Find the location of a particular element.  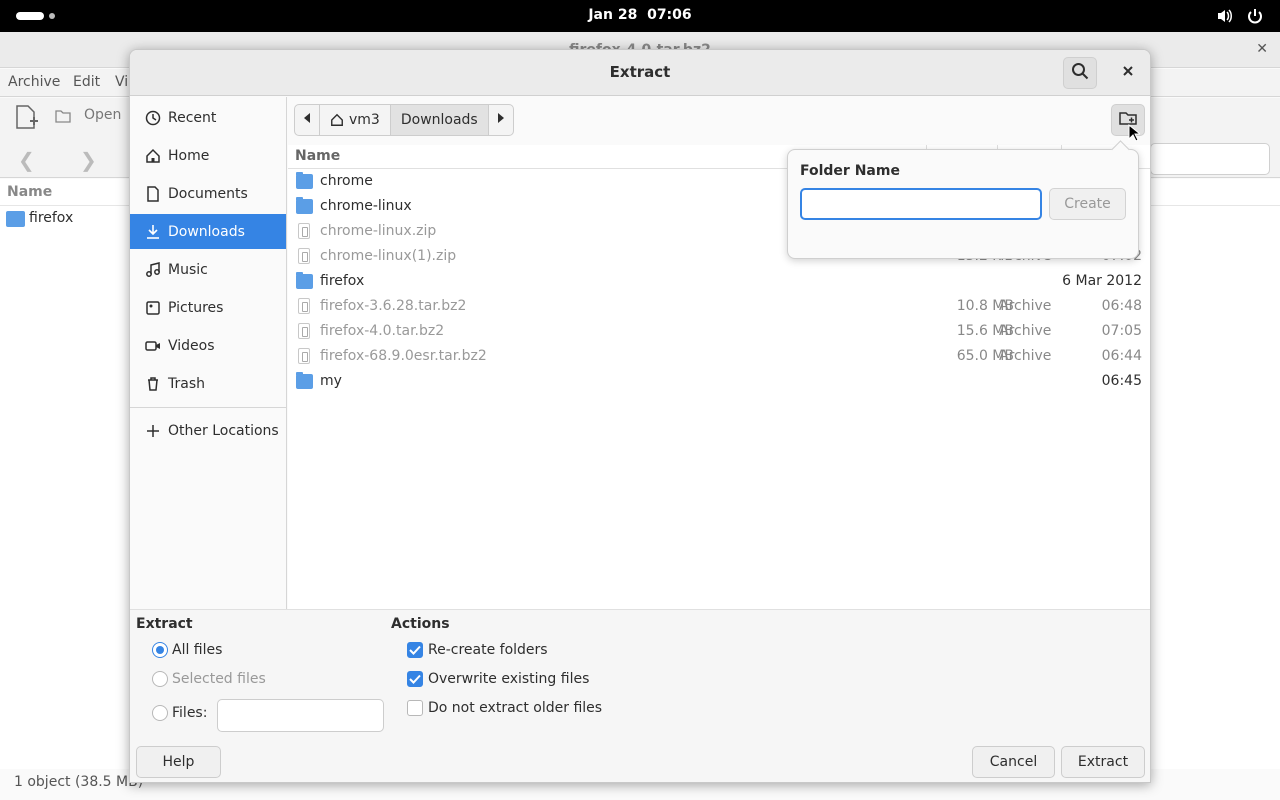

path-segment-home: vm3 is located at coordinates (355, 120).